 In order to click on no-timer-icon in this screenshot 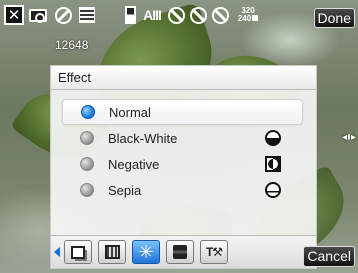, I will do `click(176, 15)`.